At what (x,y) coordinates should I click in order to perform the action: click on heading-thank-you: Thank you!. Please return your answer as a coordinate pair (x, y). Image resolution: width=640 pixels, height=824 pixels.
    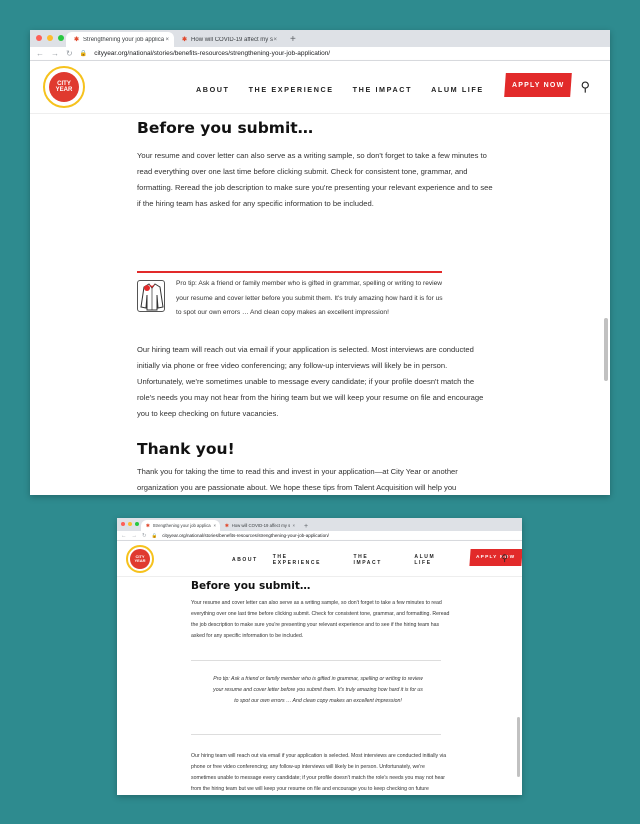
    Looking at the image, I should click on (186, 449).